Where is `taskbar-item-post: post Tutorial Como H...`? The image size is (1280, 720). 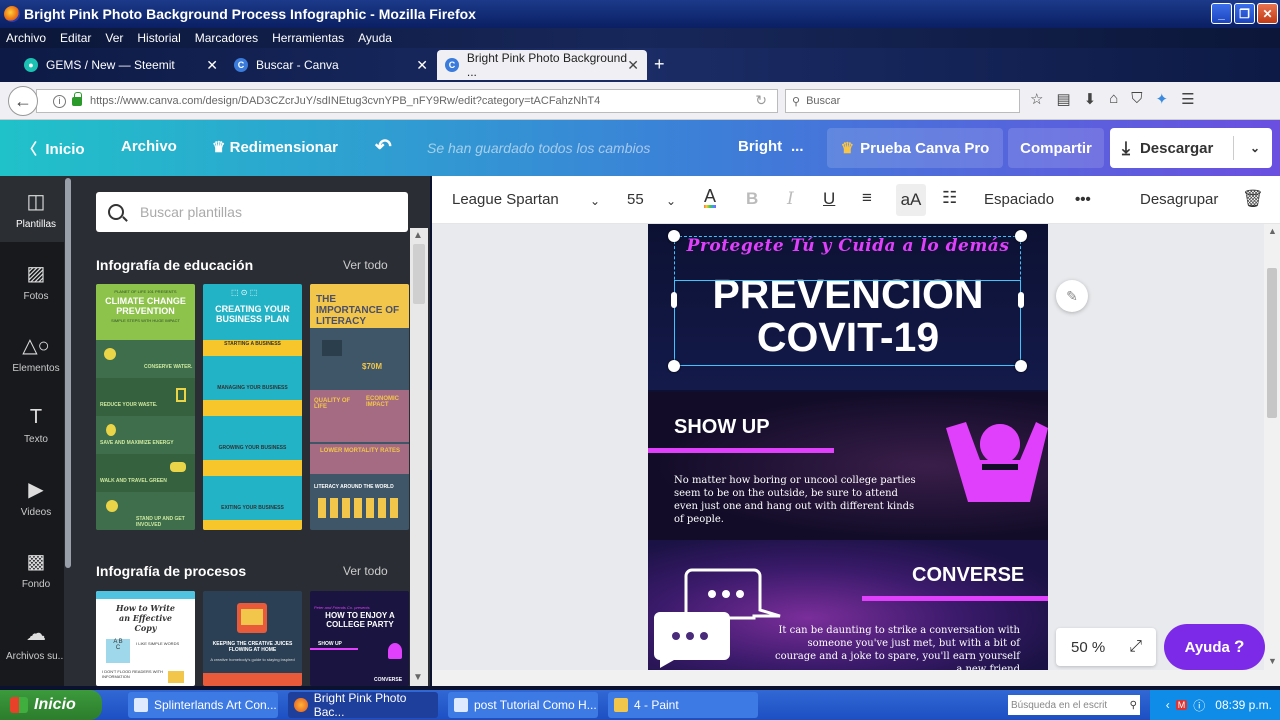 taskbar-item-post: post Tutorial Como H... is located at coordinates (523, 705).